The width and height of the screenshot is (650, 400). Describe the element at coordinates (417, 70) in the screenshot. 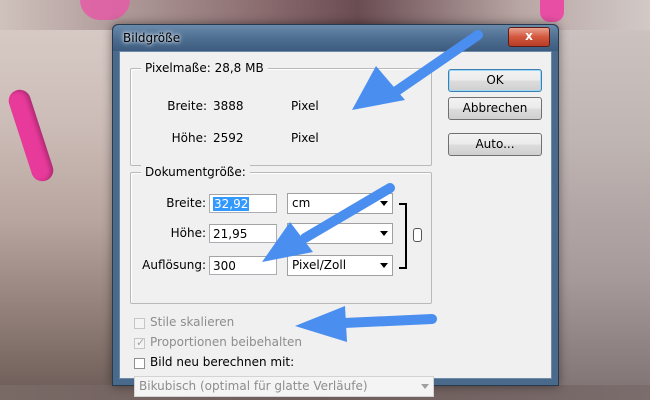

I see `arrow-to-pixel-group` at that location.